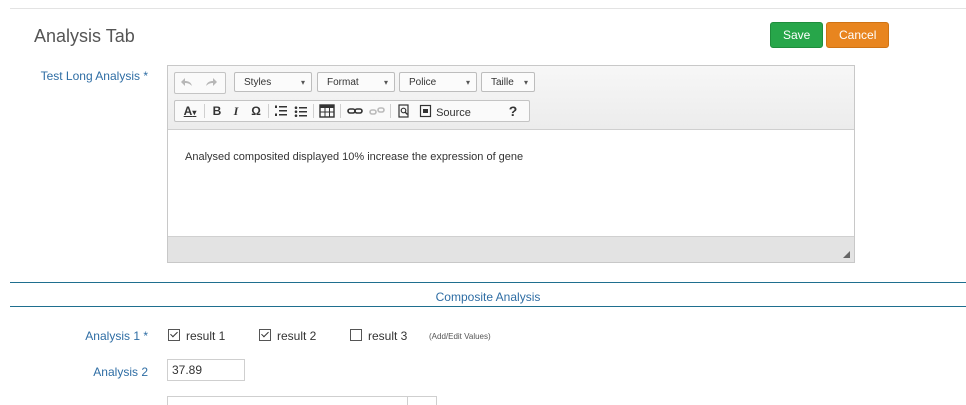 This screenshot has width=966, height=405. I want to click on table-icon, so click(327, 111).